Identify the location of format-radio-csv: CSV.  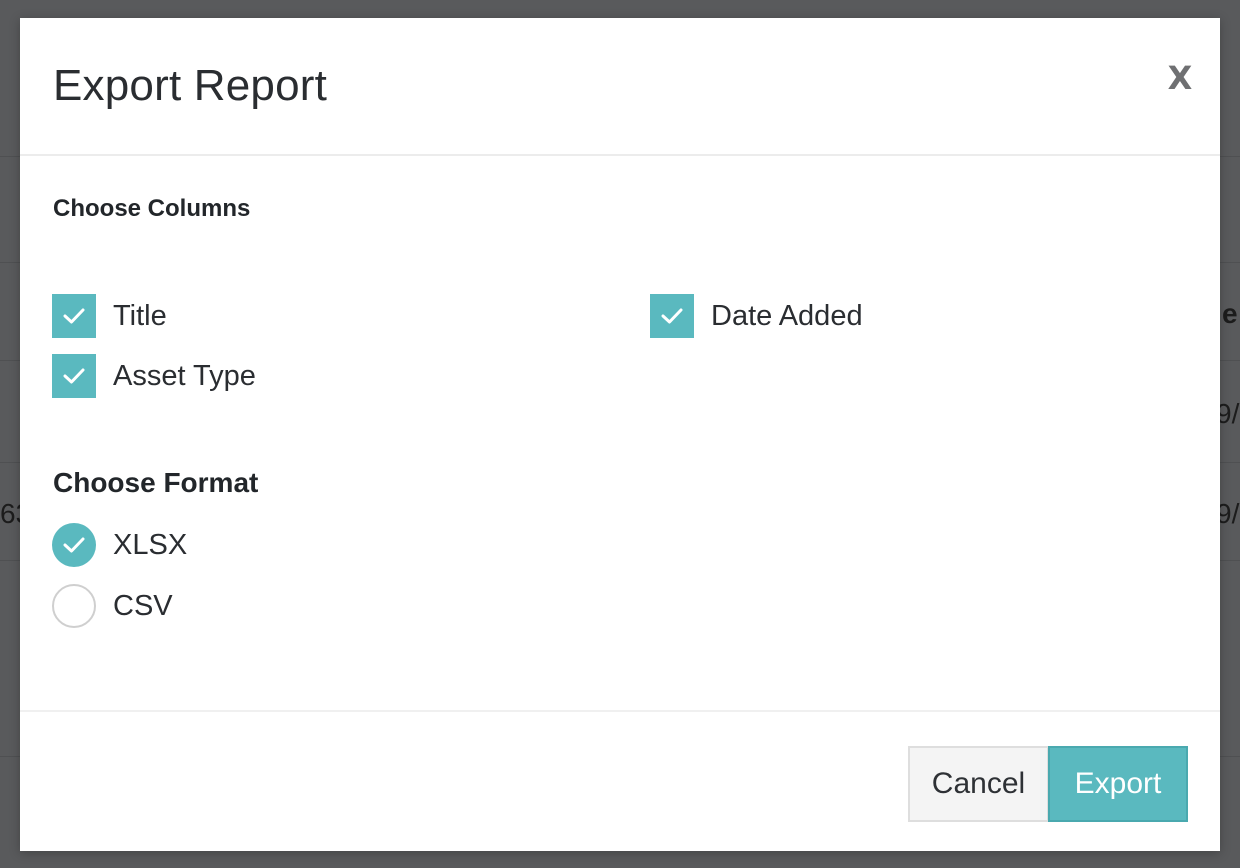
(112, 606).